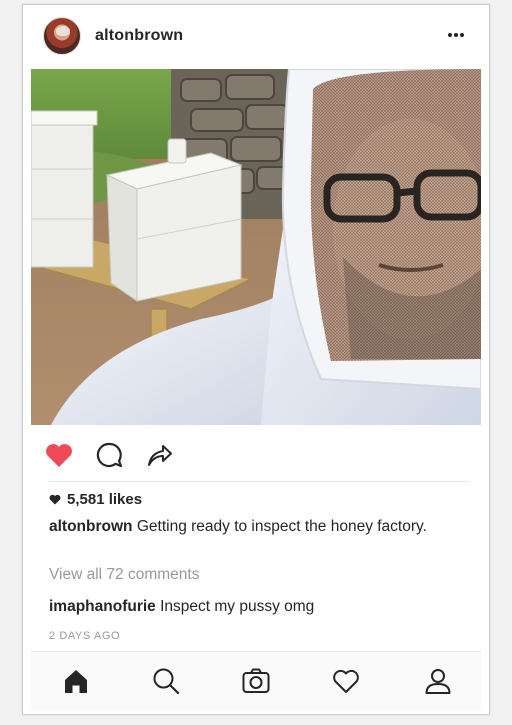 This screenshot has width=512, height=725. What do you see at coordinates (55, 499) in the screenshot?
I see `small-heart-icon` at bounding box center [55, 499].